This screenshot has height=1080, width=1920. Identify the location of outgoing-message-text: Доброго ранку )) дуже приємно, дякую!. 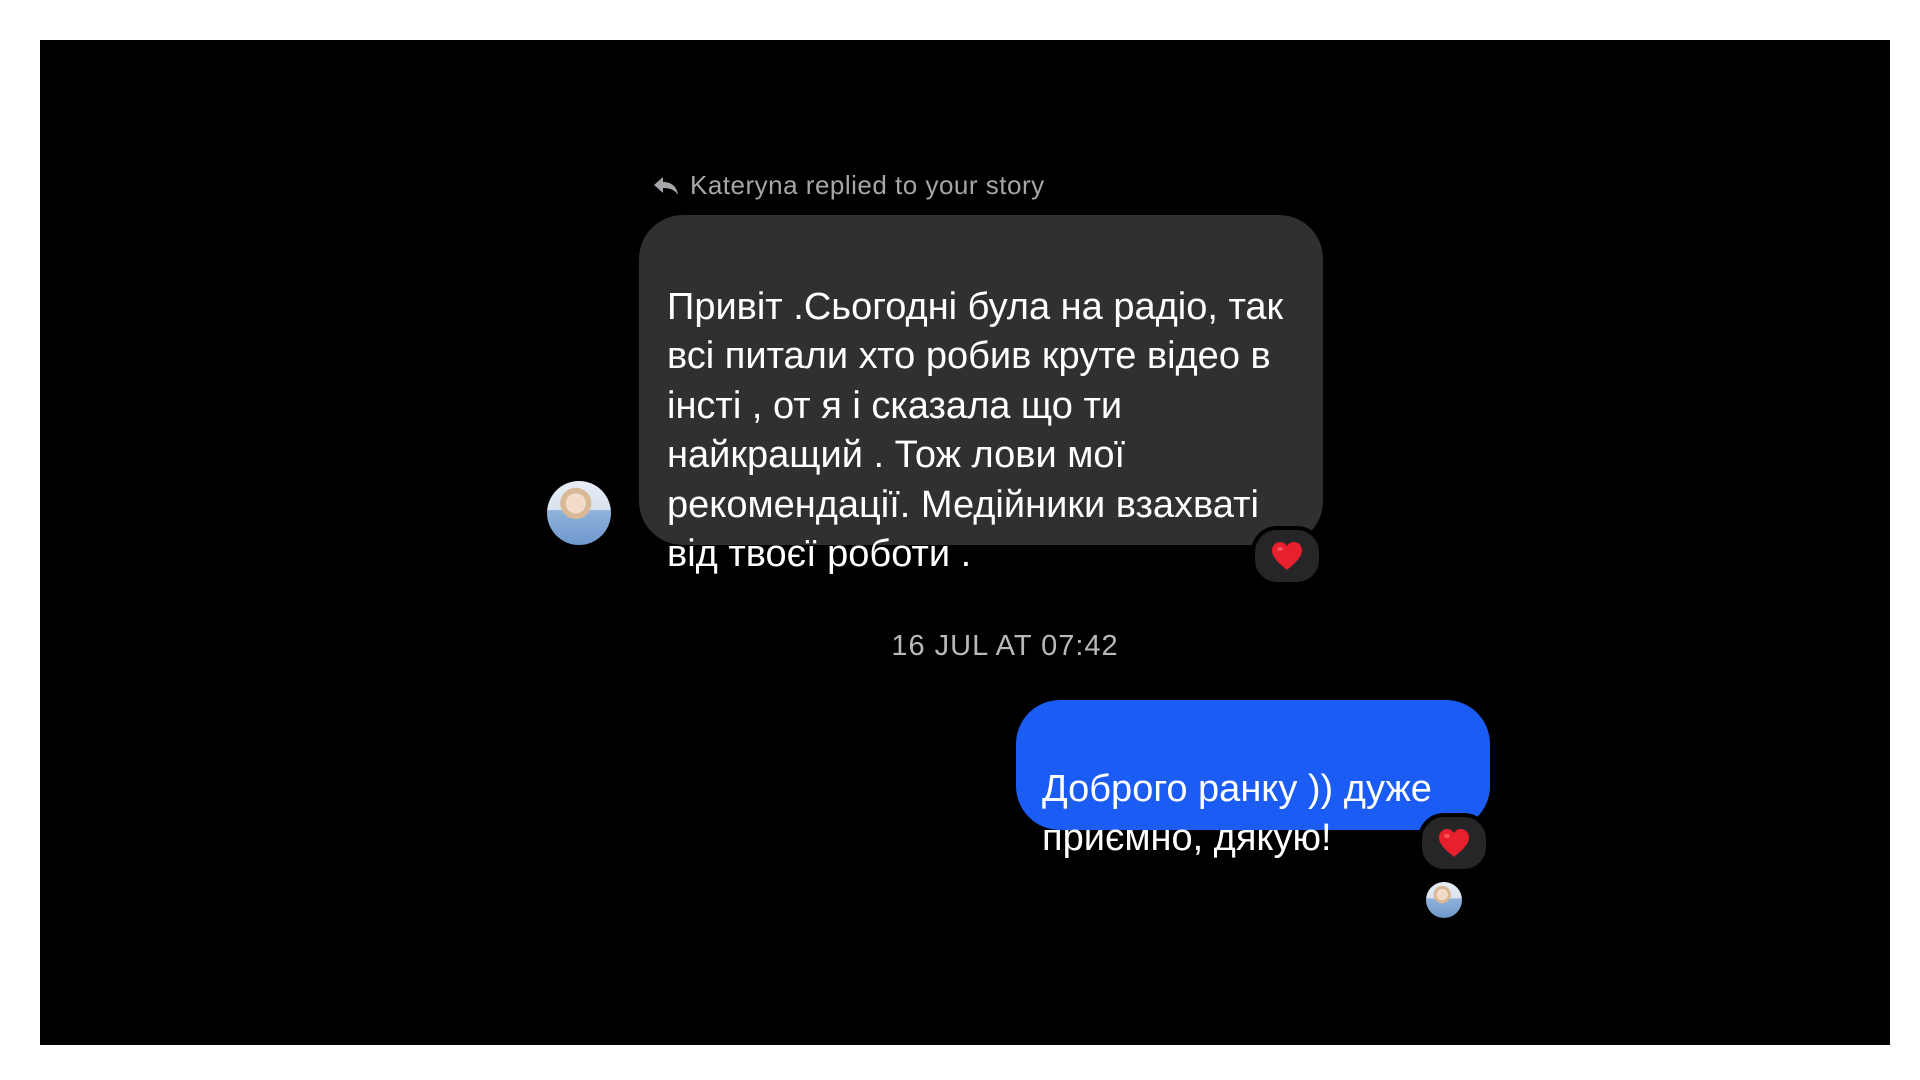
(1237, 813).